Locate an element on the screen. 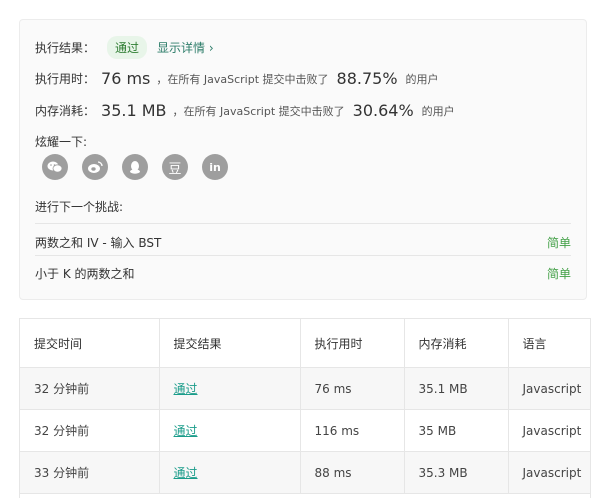  header-memory: 内存消耗 is located at coordinates (456, 343).